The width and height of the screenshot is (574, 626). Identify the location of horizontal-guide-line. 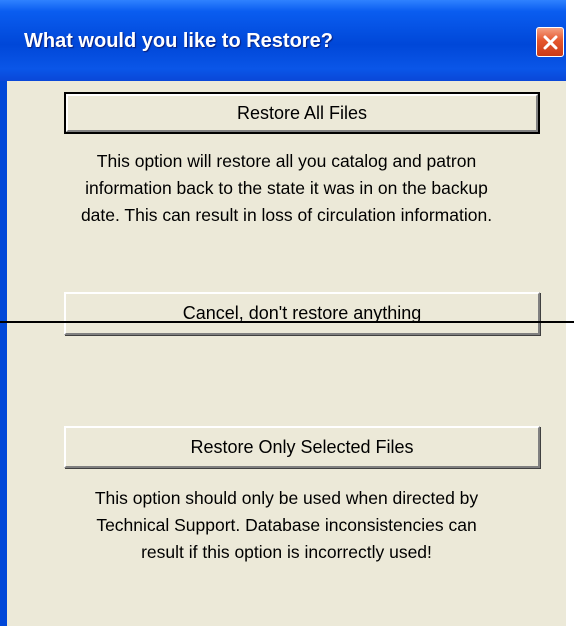
(287, 322).